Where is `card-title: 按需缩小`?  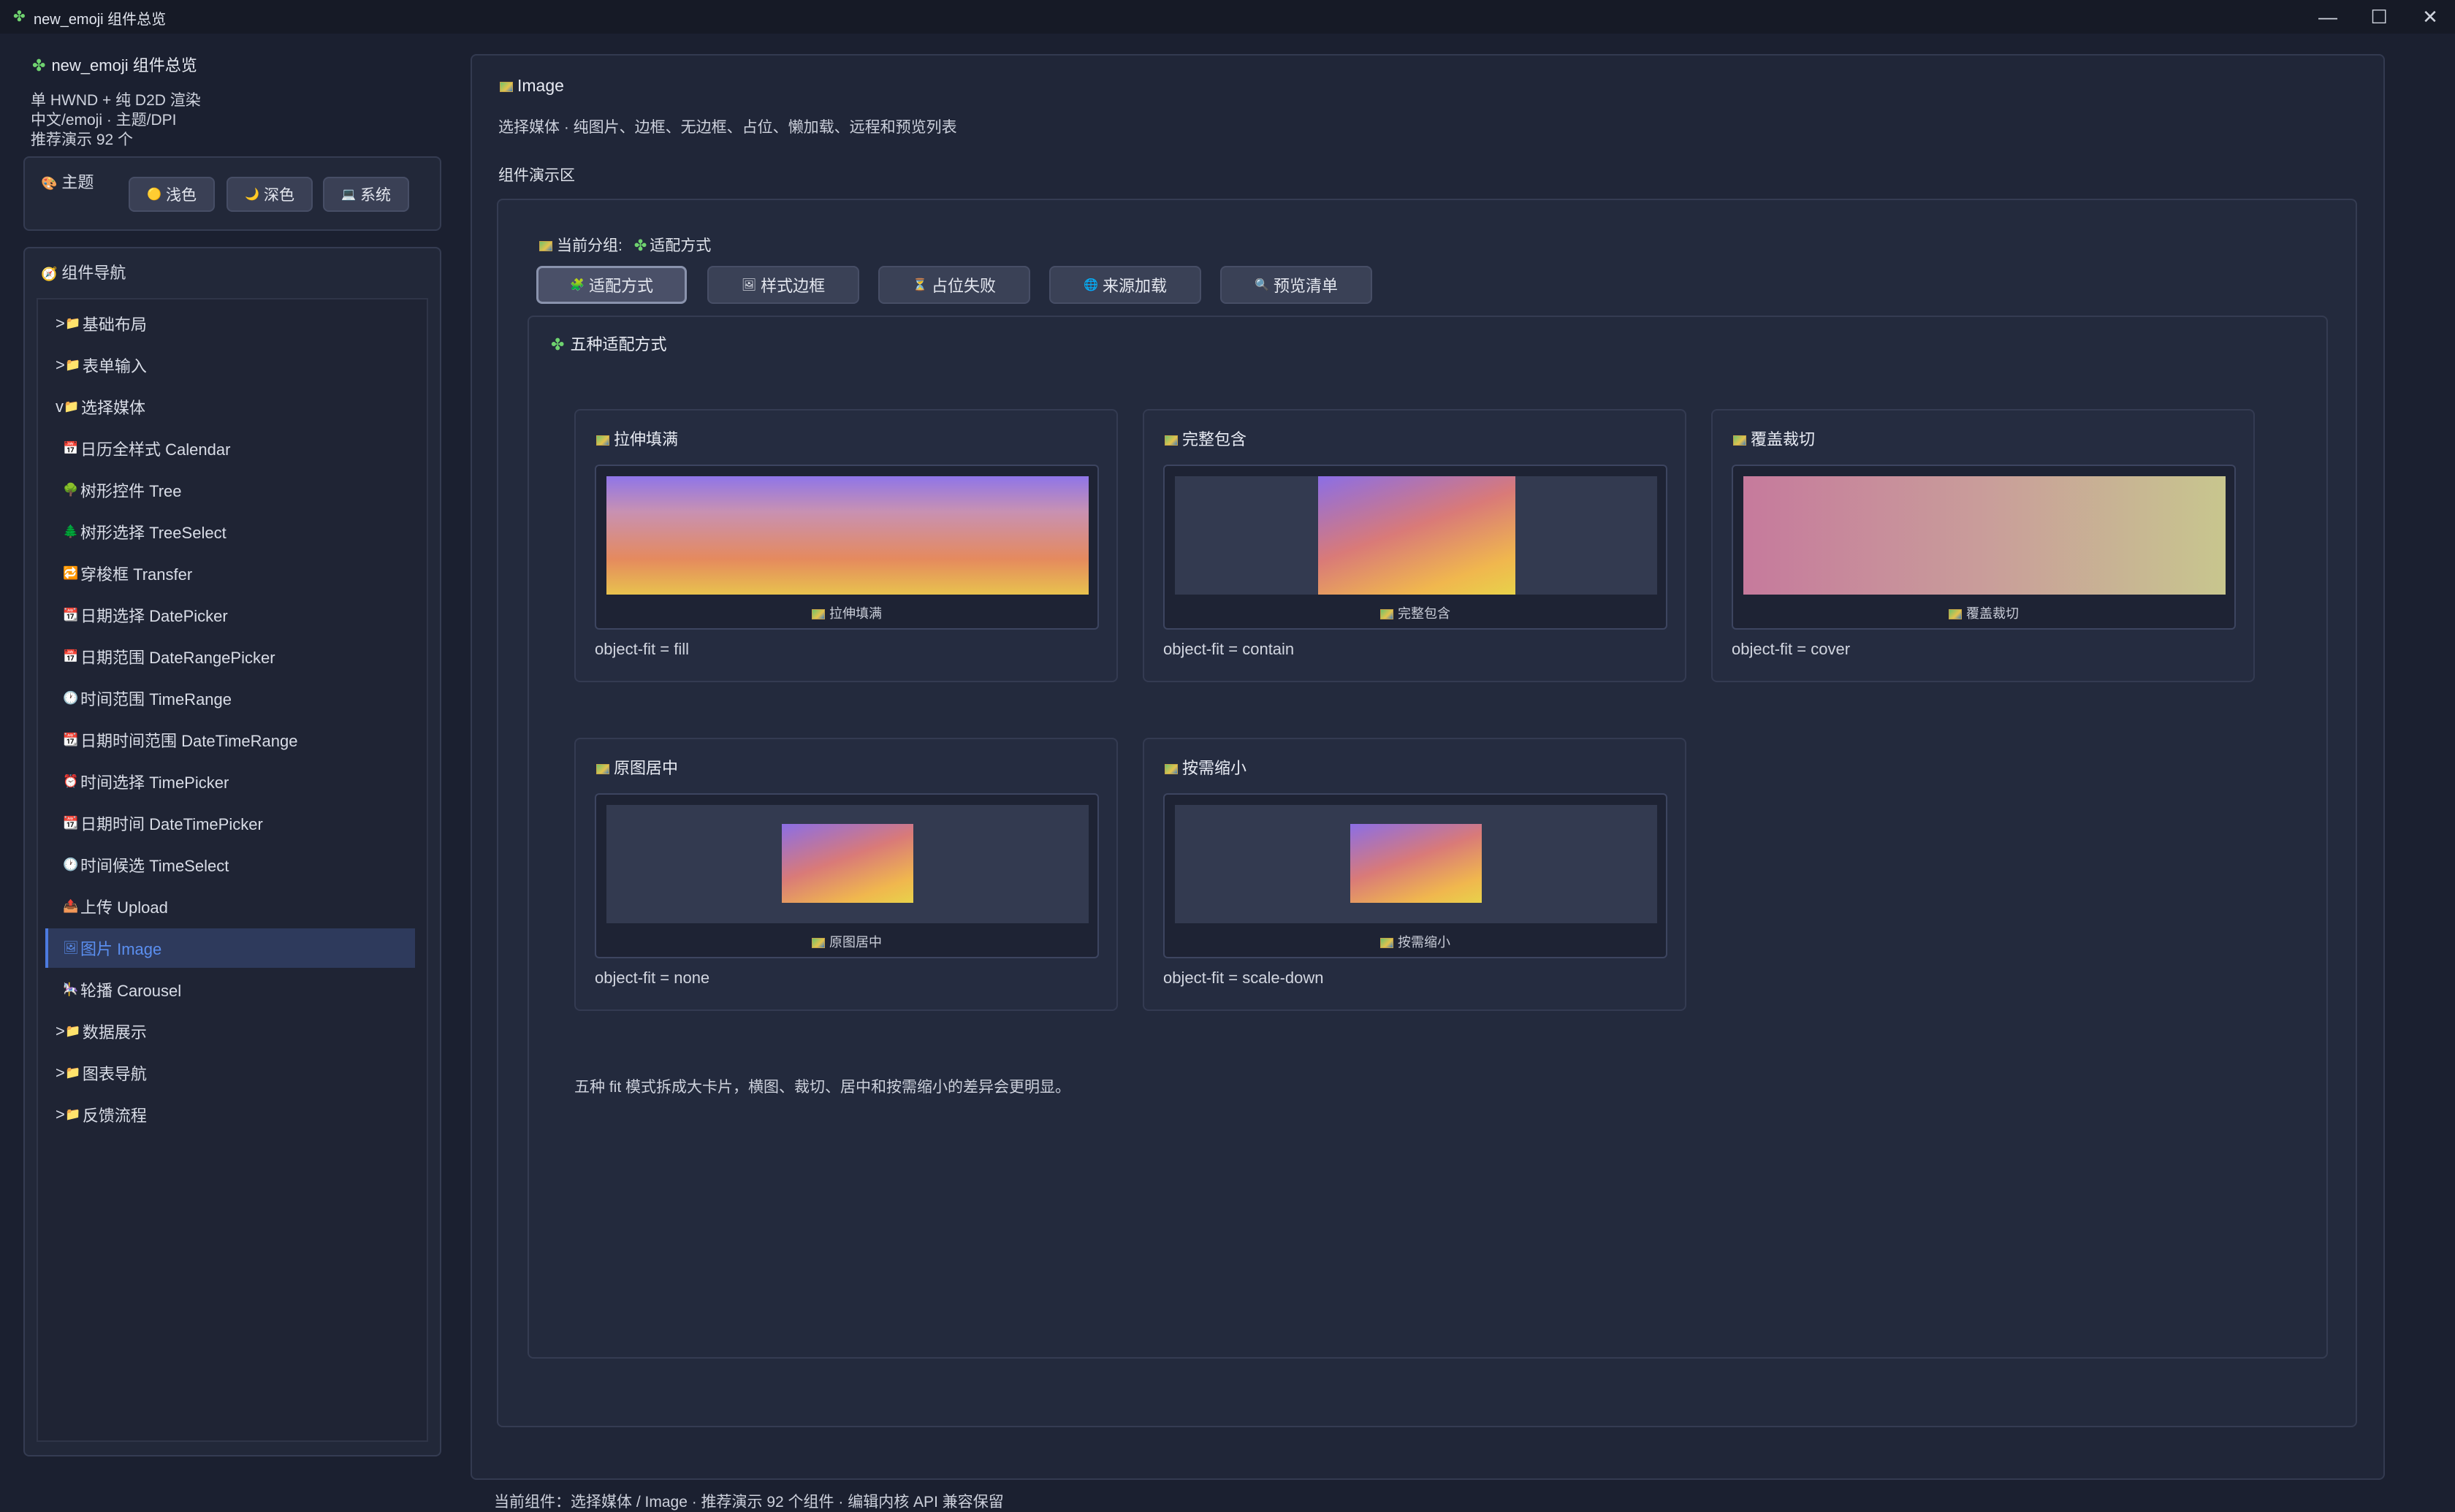
card-title: 按需缩小 is located at coordinates (1205, 767).